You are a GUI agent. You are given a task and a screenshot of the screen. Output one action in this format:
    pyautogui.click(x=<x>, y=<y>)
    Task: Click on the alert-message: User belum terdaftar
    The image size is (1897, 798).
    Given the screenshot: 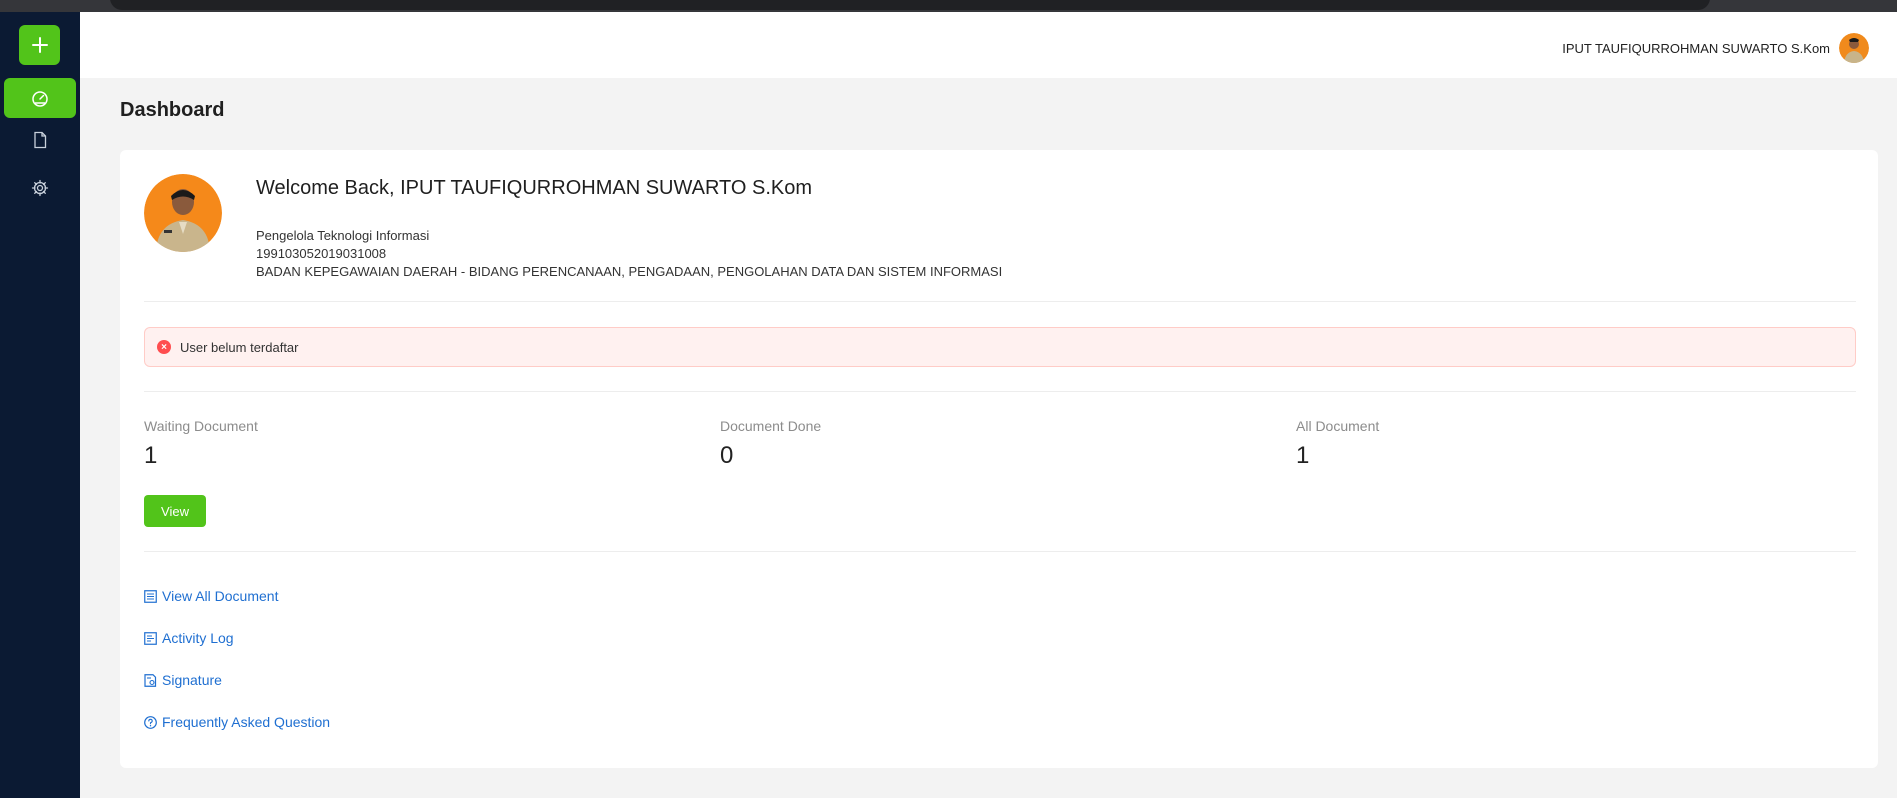 What is the action you would take?
    pyautogui.click(x=239, y=347)
    